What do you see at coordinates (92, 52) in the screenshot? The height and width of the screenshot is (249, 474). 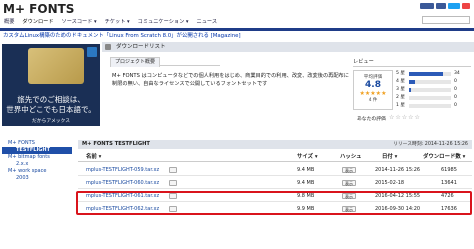 I see `amex-logo-icon` at bounding box center [92, 52].